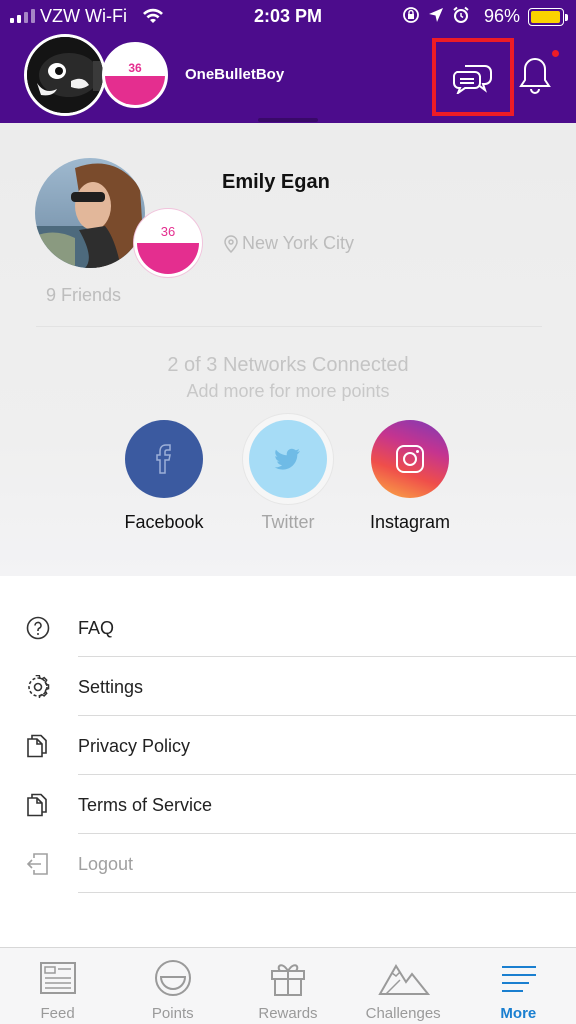 This screenshot has width=576, height=1024. Describe the element at coordinates (106, 864) in the screenshot. I see `menu-item-label: Logout` at that location.